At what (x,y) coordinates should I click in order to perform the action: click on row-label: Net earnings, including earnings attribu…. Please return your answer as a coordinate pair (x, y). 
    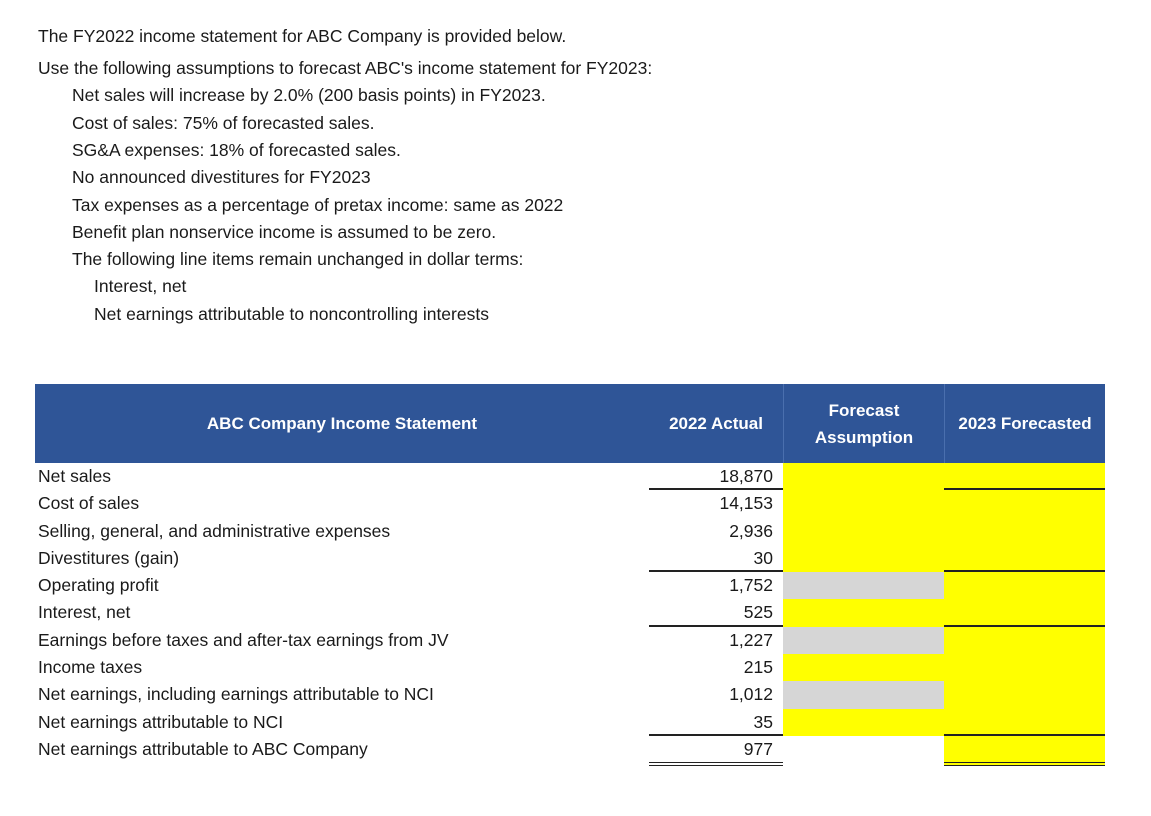
    Looking at the image, I should click on (236, 694).